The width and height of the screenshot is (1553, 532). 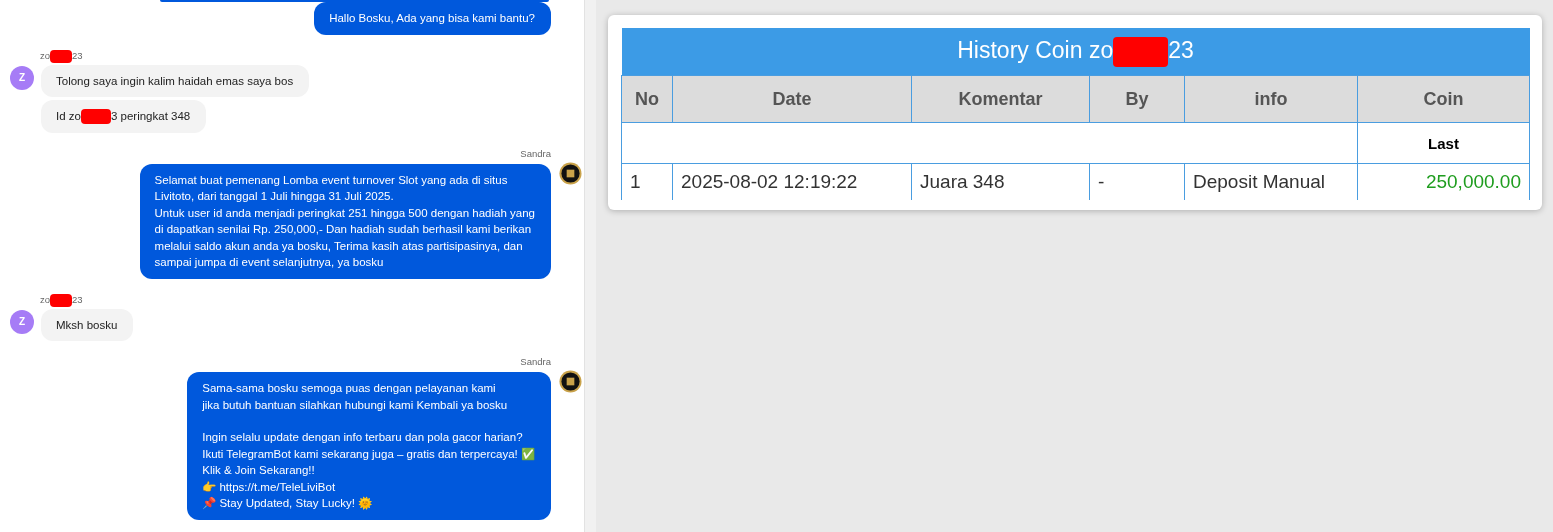 I want to click on table-cell: 1, so click(x=647, y=181).